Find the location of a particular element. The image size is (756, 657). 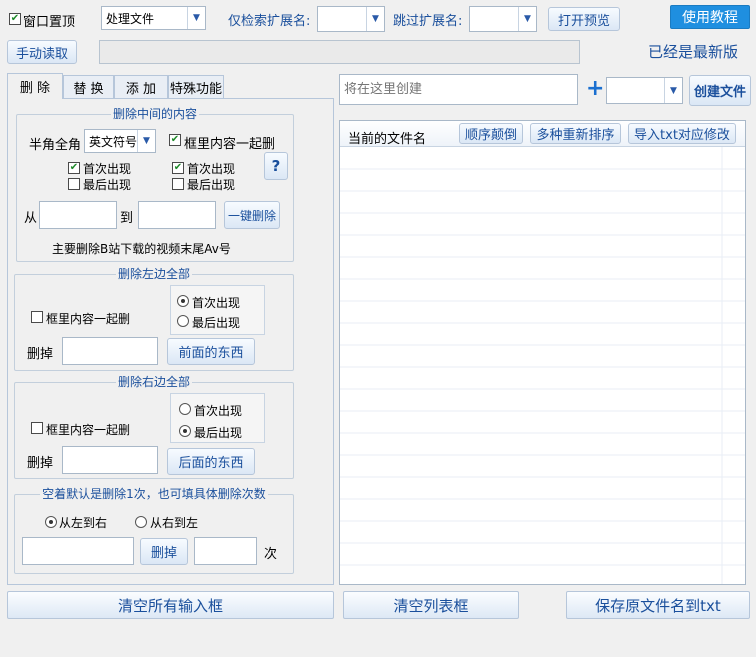

skip-ext-label: 跳过扩展名: is located at coordinates (428, 21).